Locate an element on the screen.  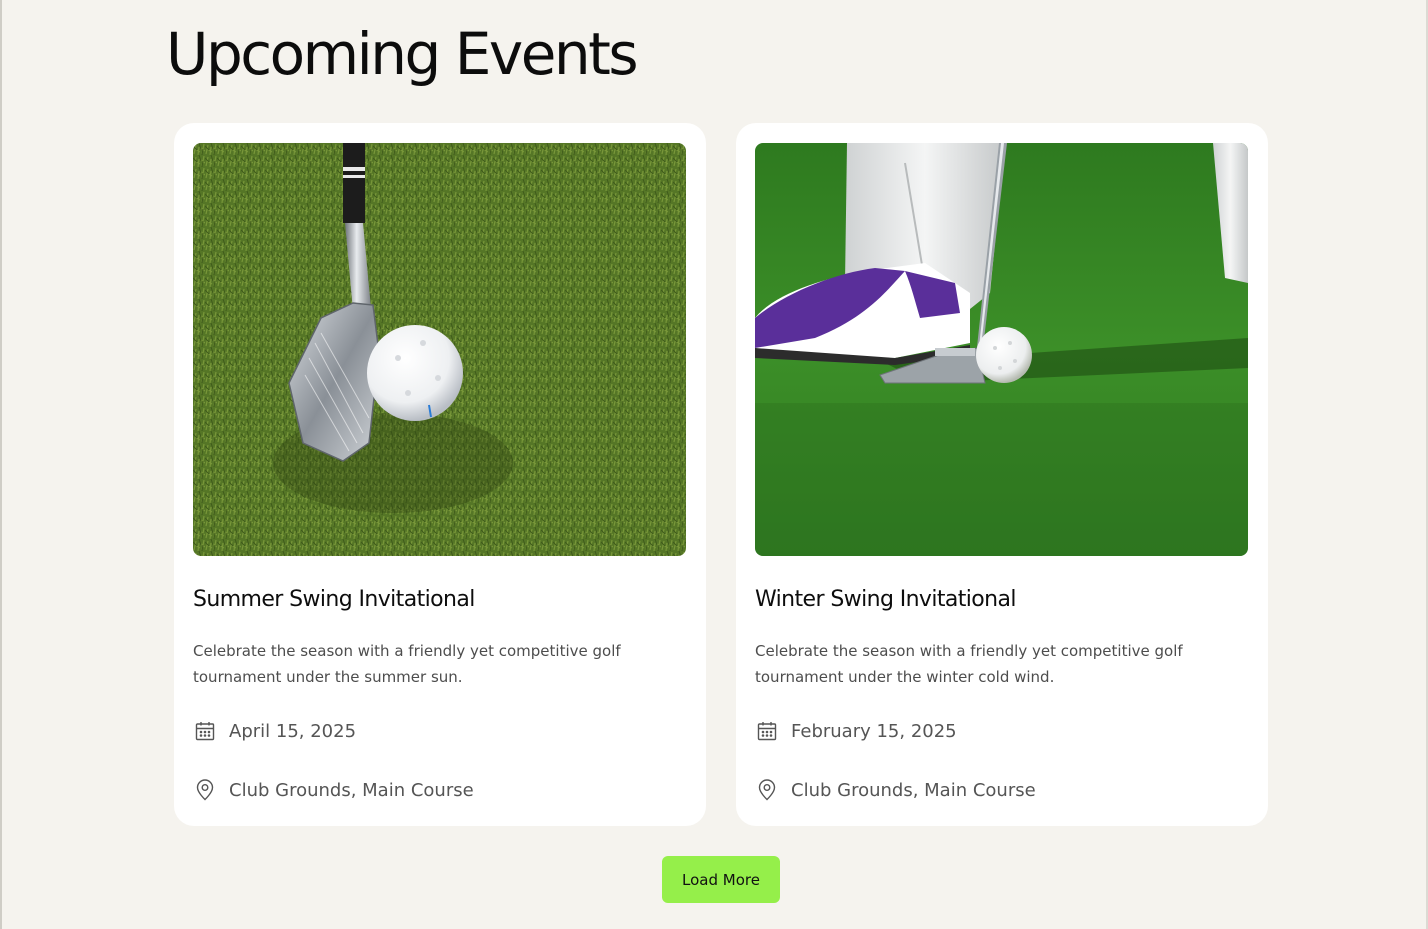
load-more-button: Load More is located at coordinates (721, 879).